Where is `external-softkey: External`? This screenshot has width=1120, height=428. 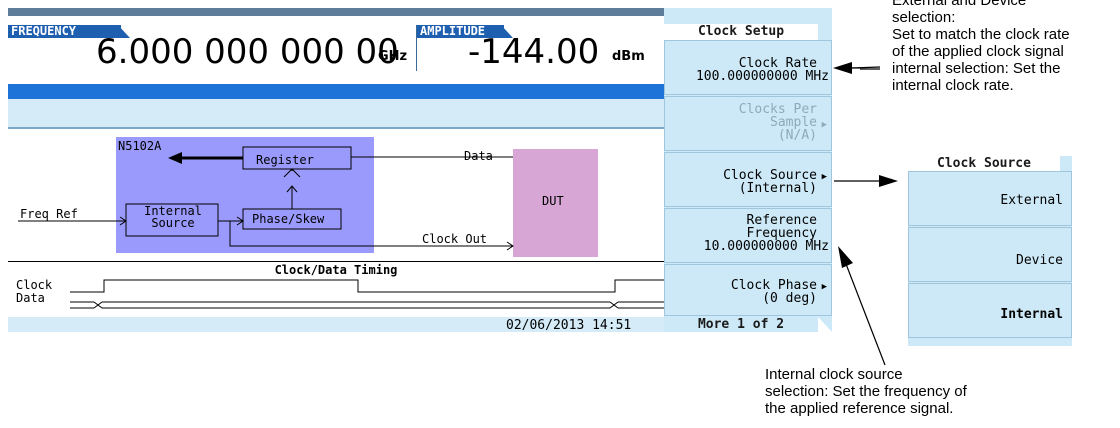
external-softkey: External is located at coordinates (990, 198).